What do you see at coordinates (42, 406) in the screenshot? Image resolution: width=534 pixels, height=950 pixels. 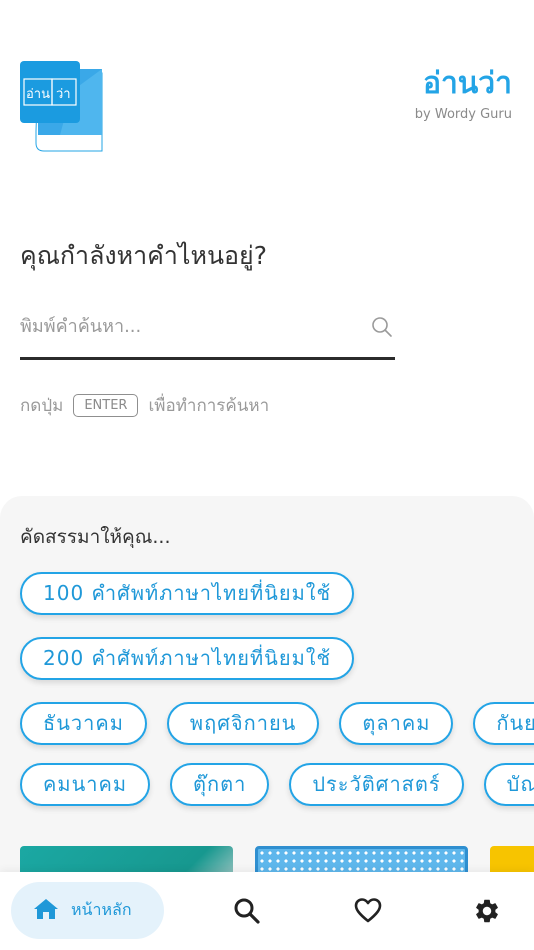 I see `hint-before: กดปุ่ม` at bounding box center [42, 406].